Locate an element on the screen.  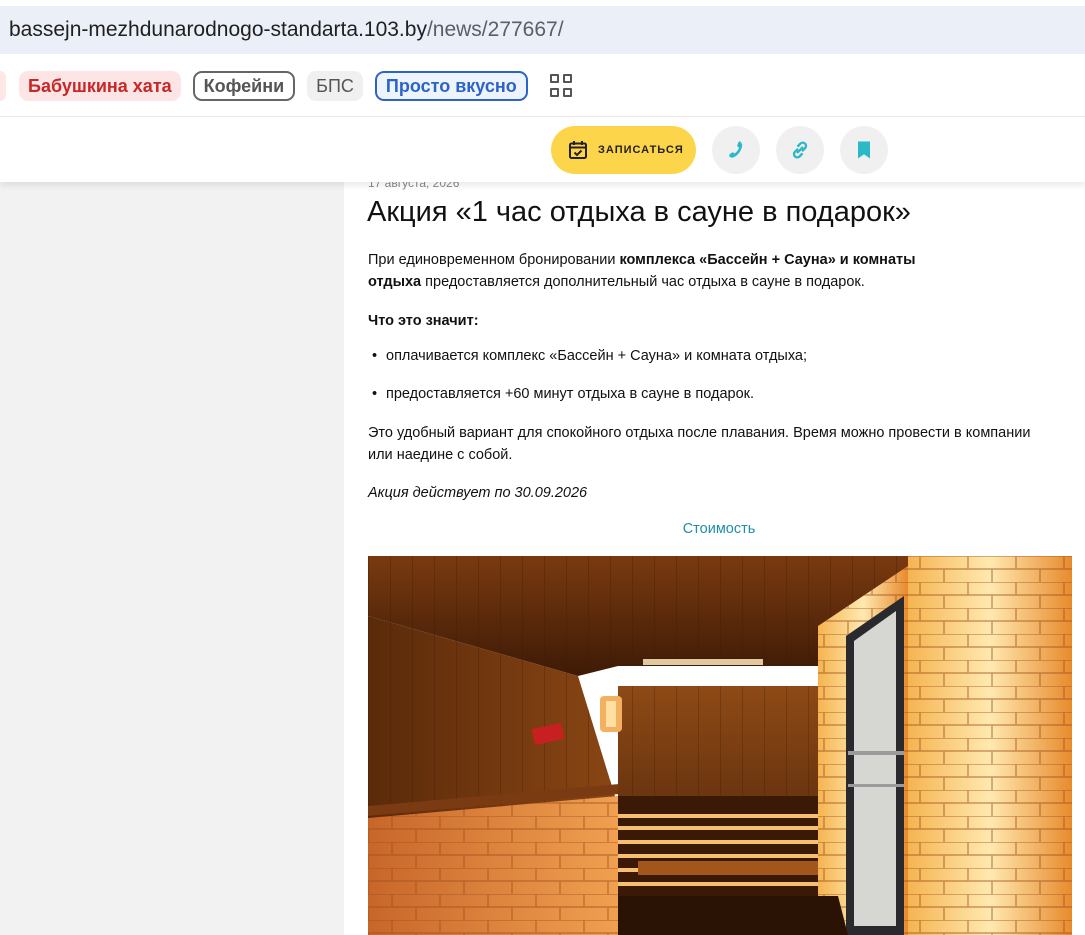
tag-babushkina-hata: Бабушкина хата is located at coordinates (100, 86).